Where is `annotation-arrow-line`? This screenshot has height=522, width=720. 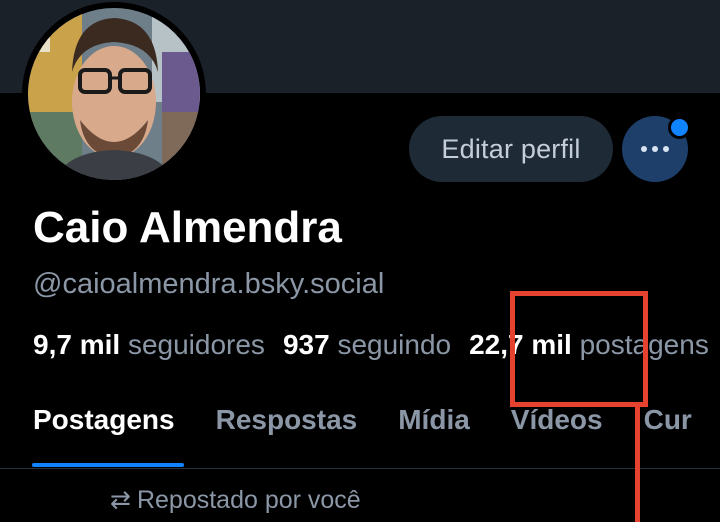
annotation-arrow-line is located at coordinates (637, 464).